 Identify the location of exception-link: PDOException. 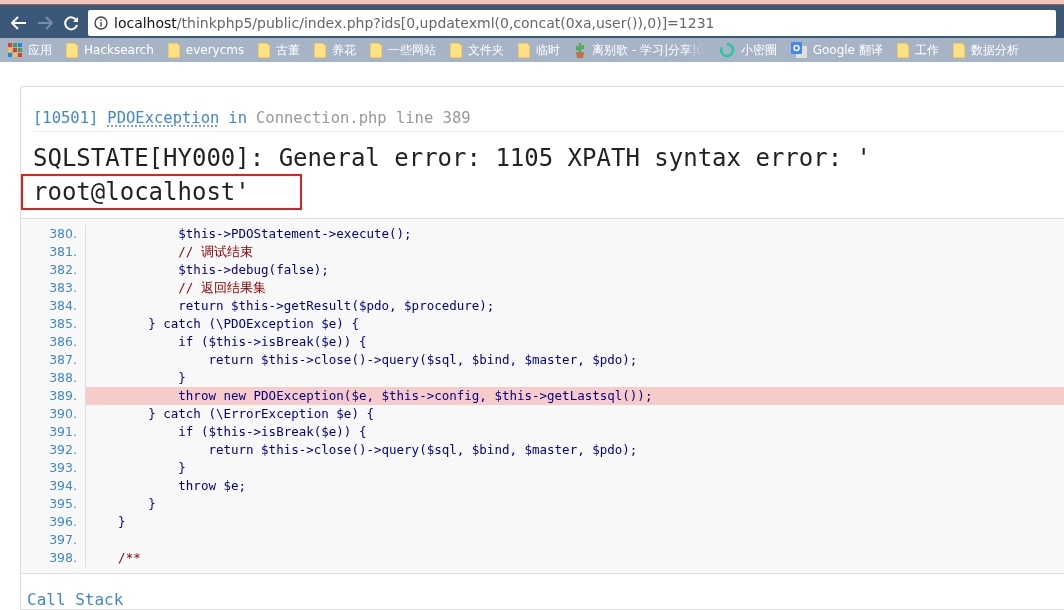
(163, 118).